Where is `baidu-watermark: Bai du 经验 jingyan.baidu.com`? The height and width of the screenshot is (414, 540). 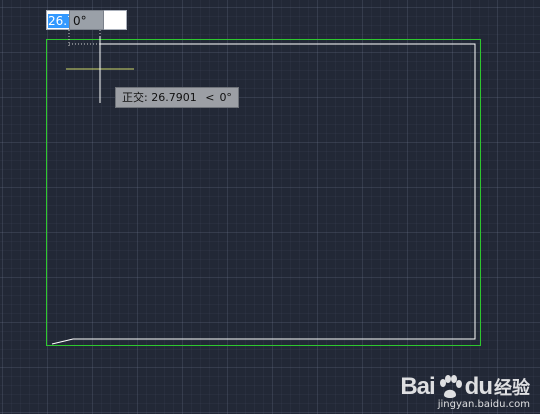 baidu-watermark: Bai du 经验 jingyan.baidu.com is located at coordinates (465, 391).